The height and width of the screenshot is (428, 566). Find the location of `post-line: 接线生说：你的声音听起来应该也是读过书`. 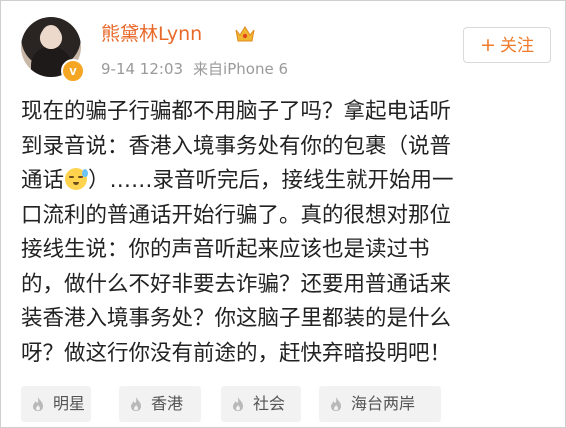

post-line: 接线生说：你的声音听起来应该也是读过书 is located at coordinates (225, 249).